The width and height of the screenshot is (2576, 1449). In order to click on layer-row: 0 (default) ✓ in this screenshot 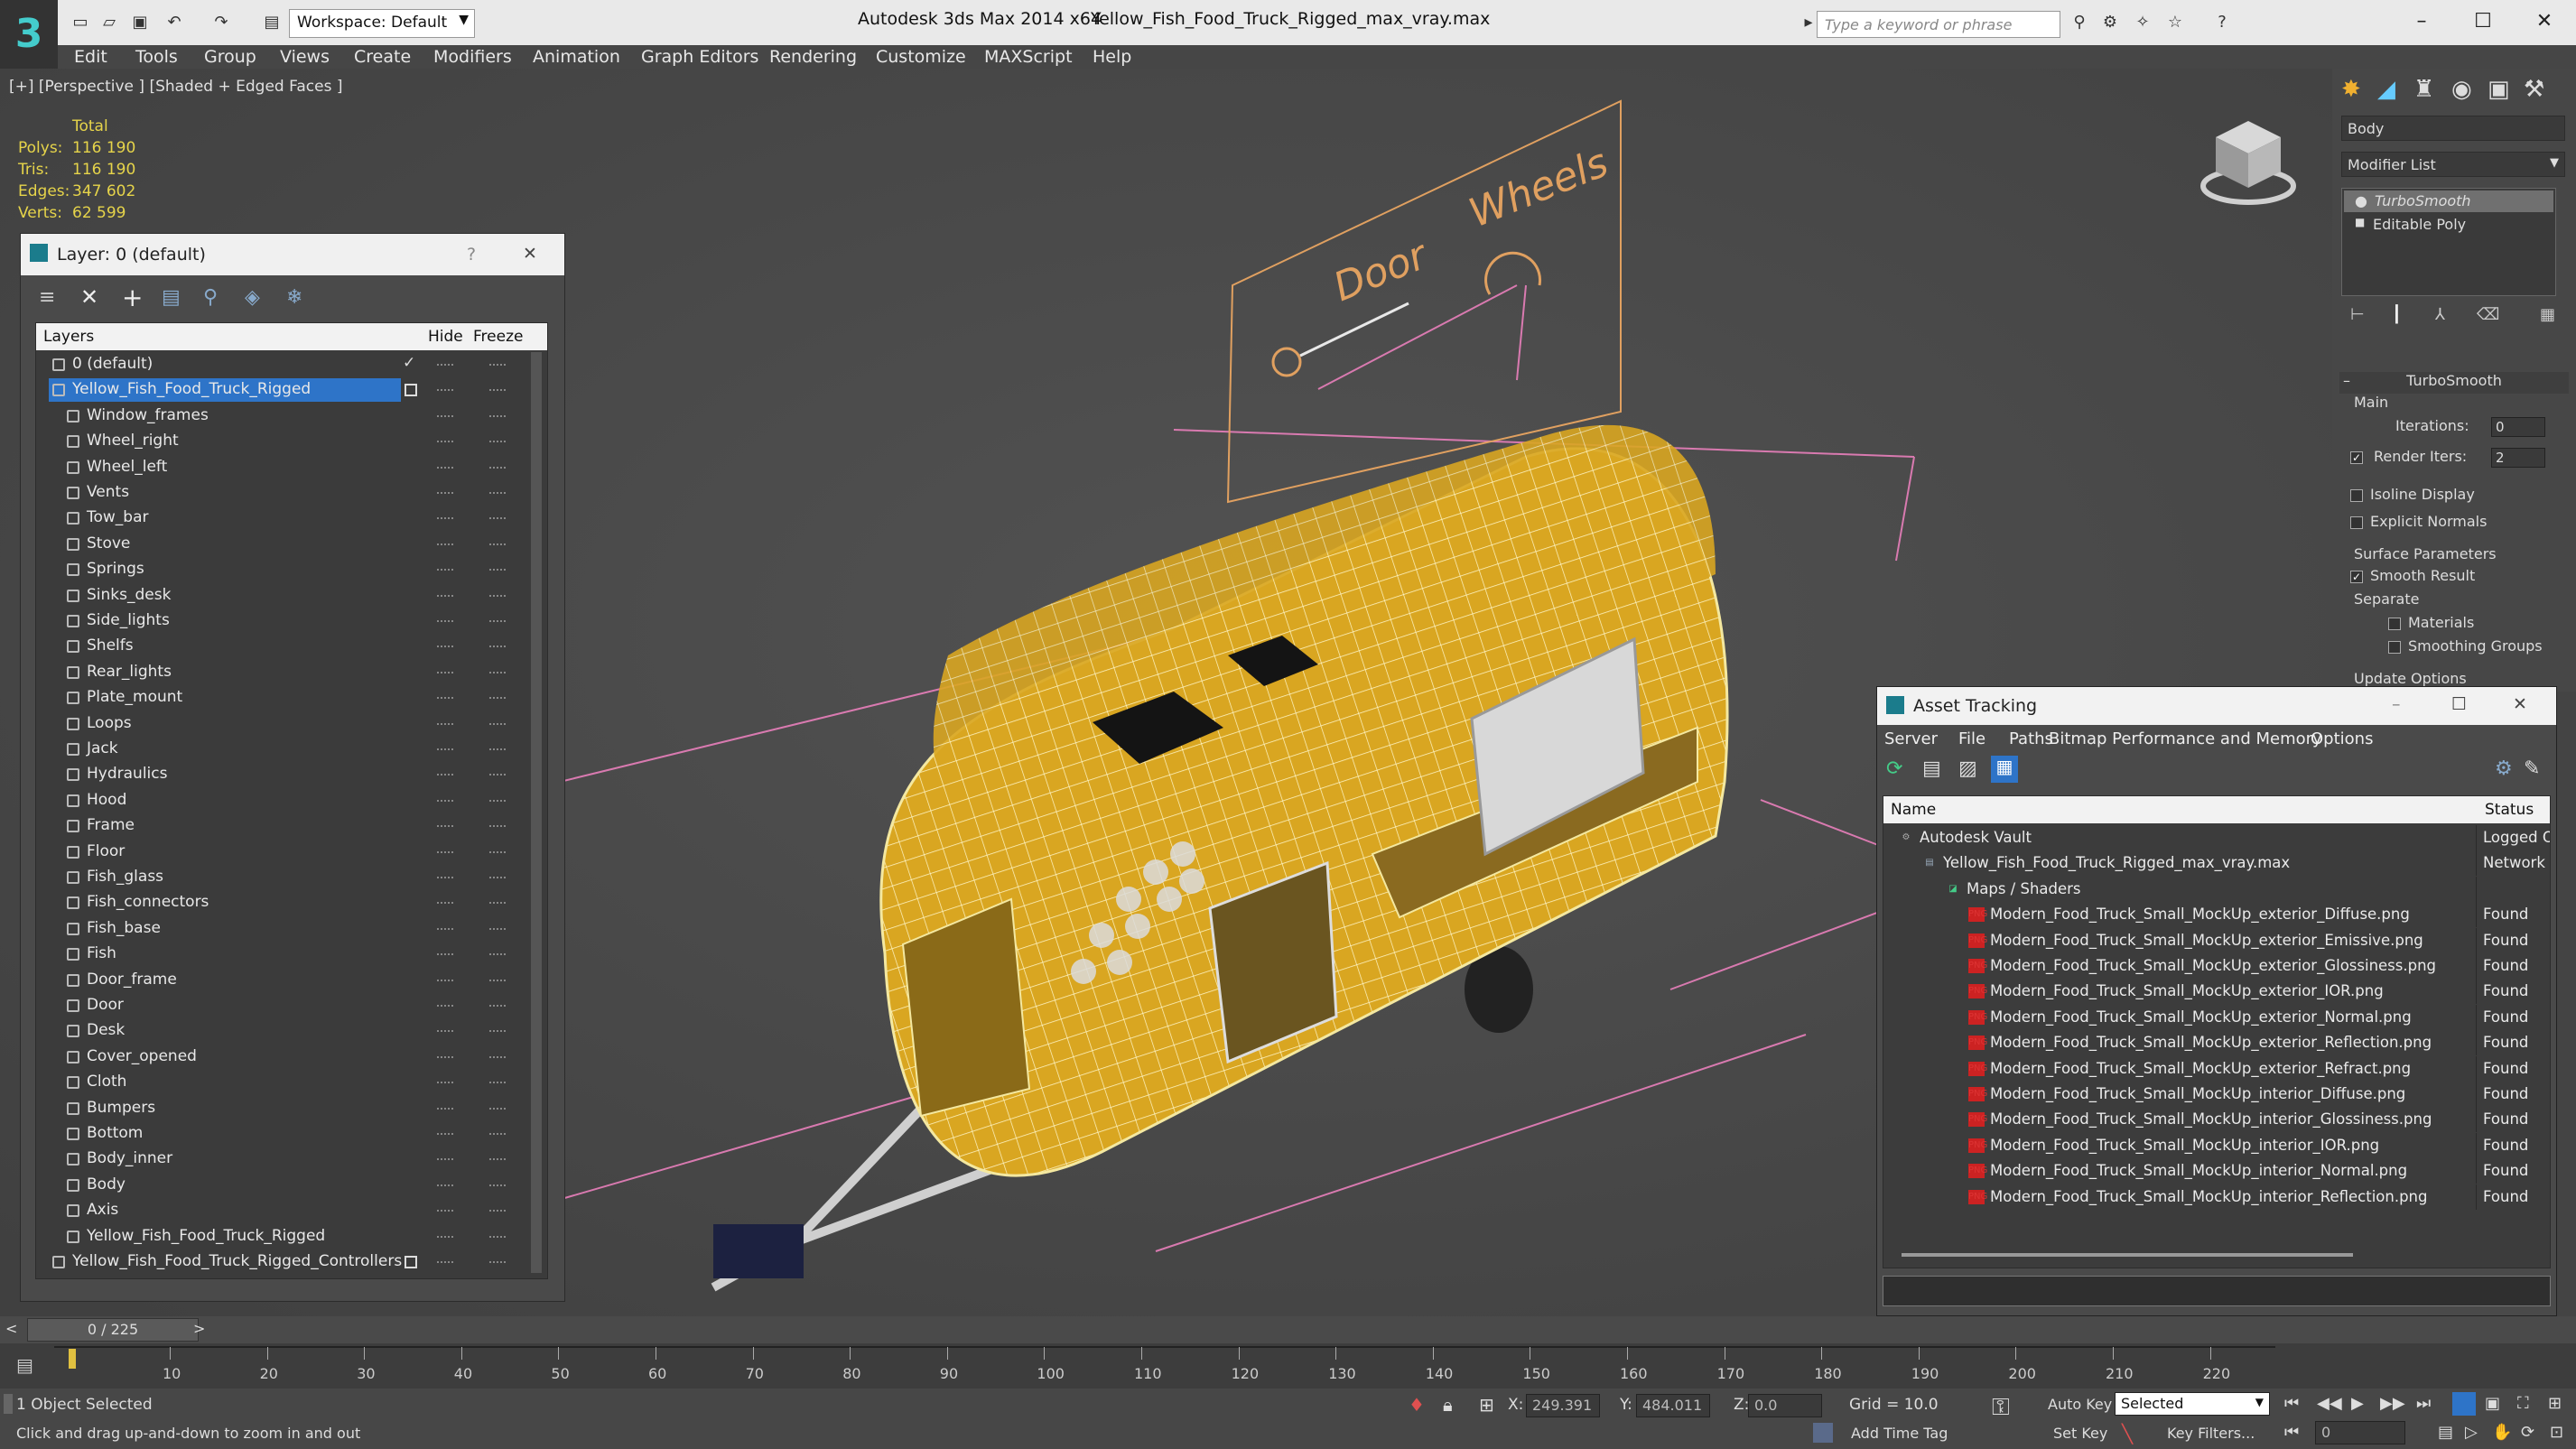, I will do `click(291, 364)`.